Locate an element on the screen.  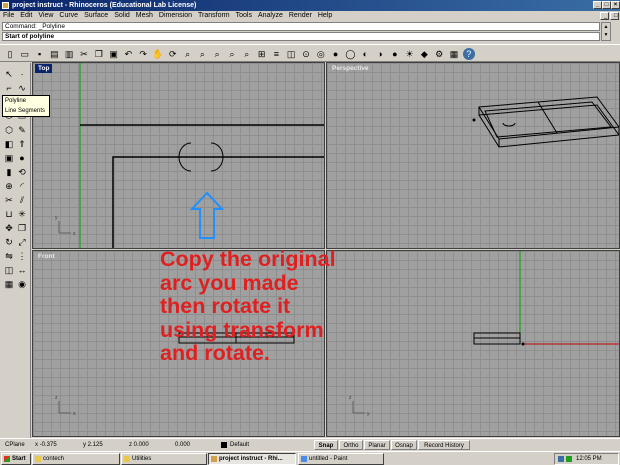
rotate-view-icon: ⟳ is located at coordinates (173, 54).